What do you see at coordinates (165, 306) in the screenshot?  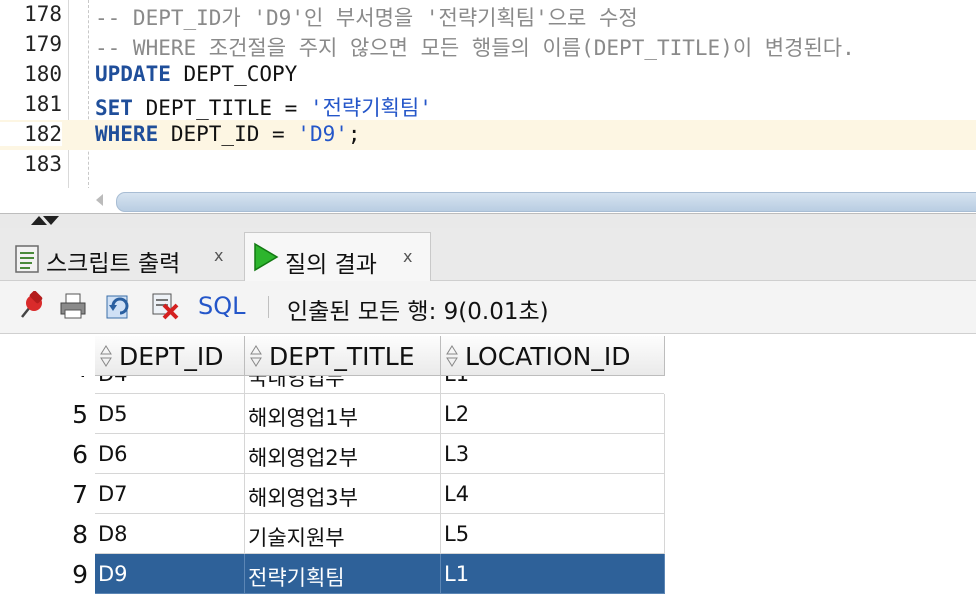 I see `cancel-icon` at bounding box center [165, 306].